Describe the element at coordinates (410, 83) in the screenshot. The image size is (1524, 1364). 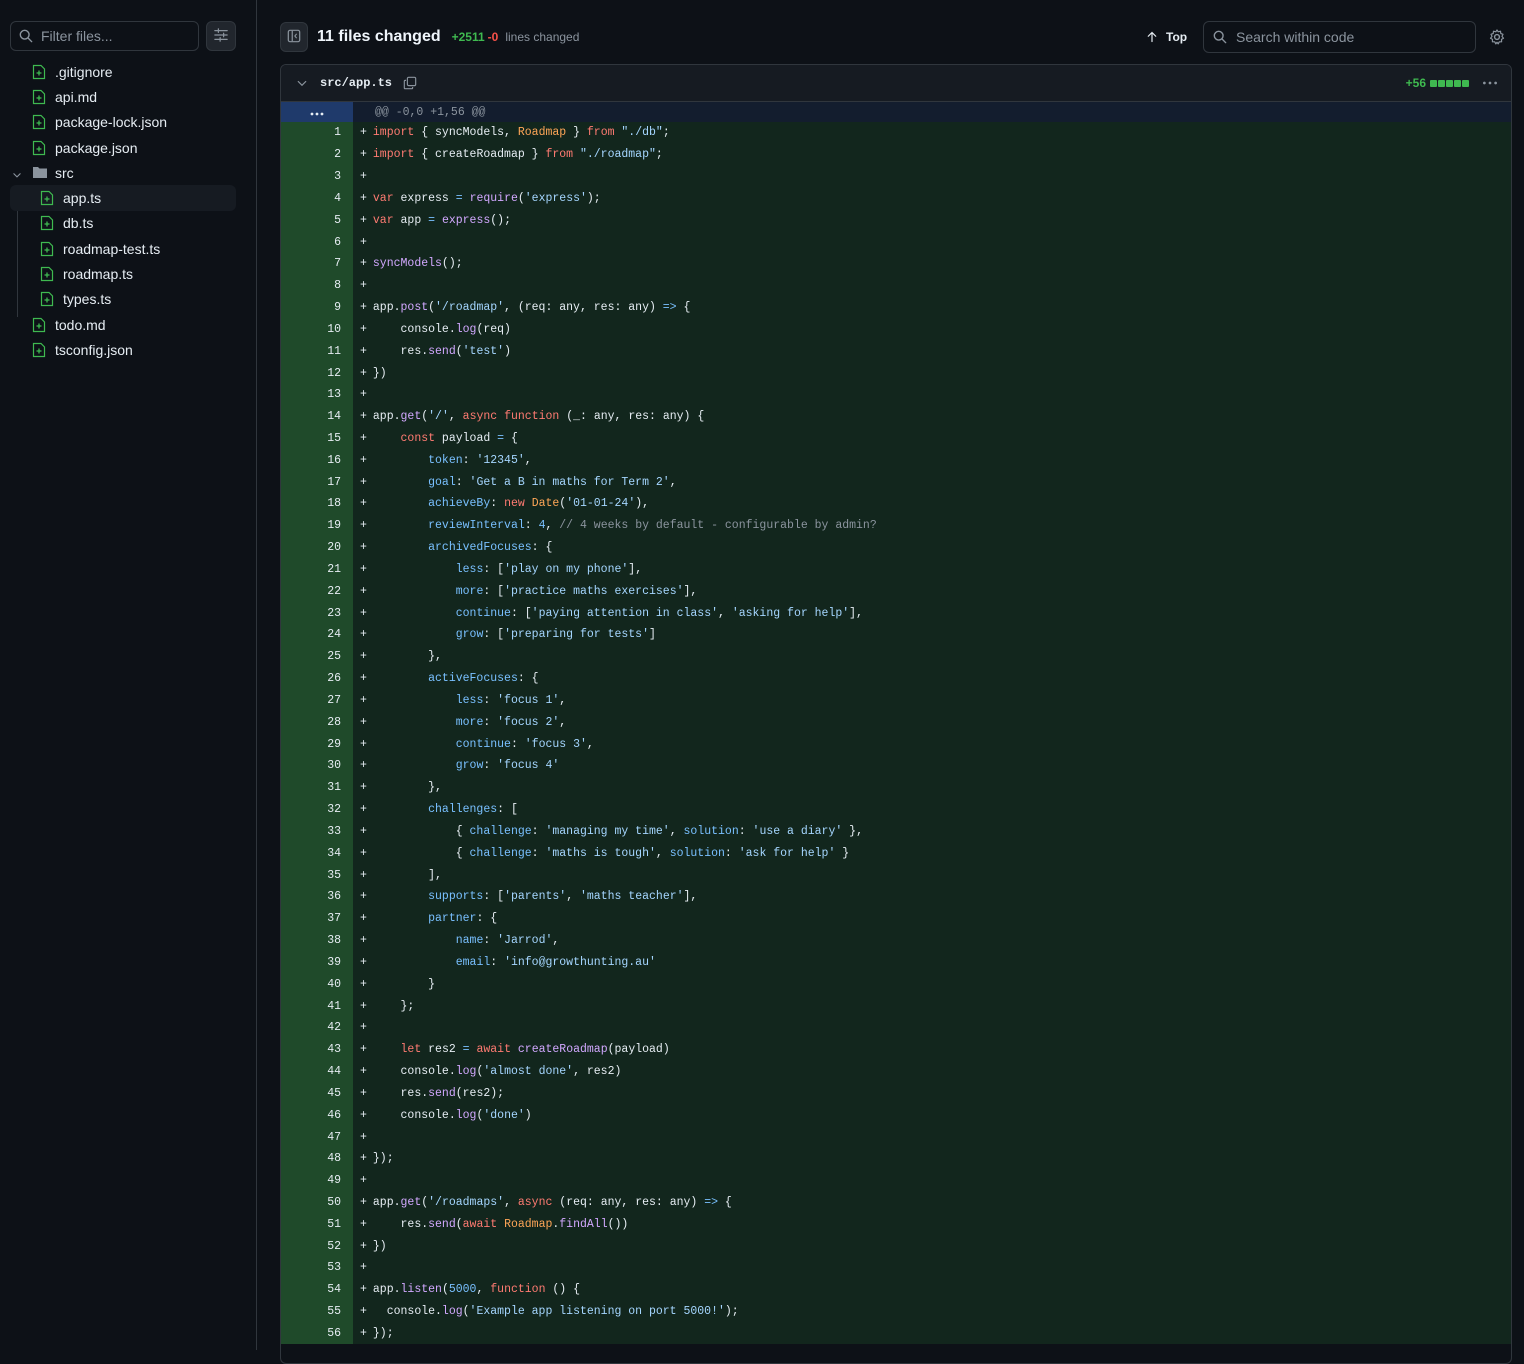
I see `copy-icon` at that location.